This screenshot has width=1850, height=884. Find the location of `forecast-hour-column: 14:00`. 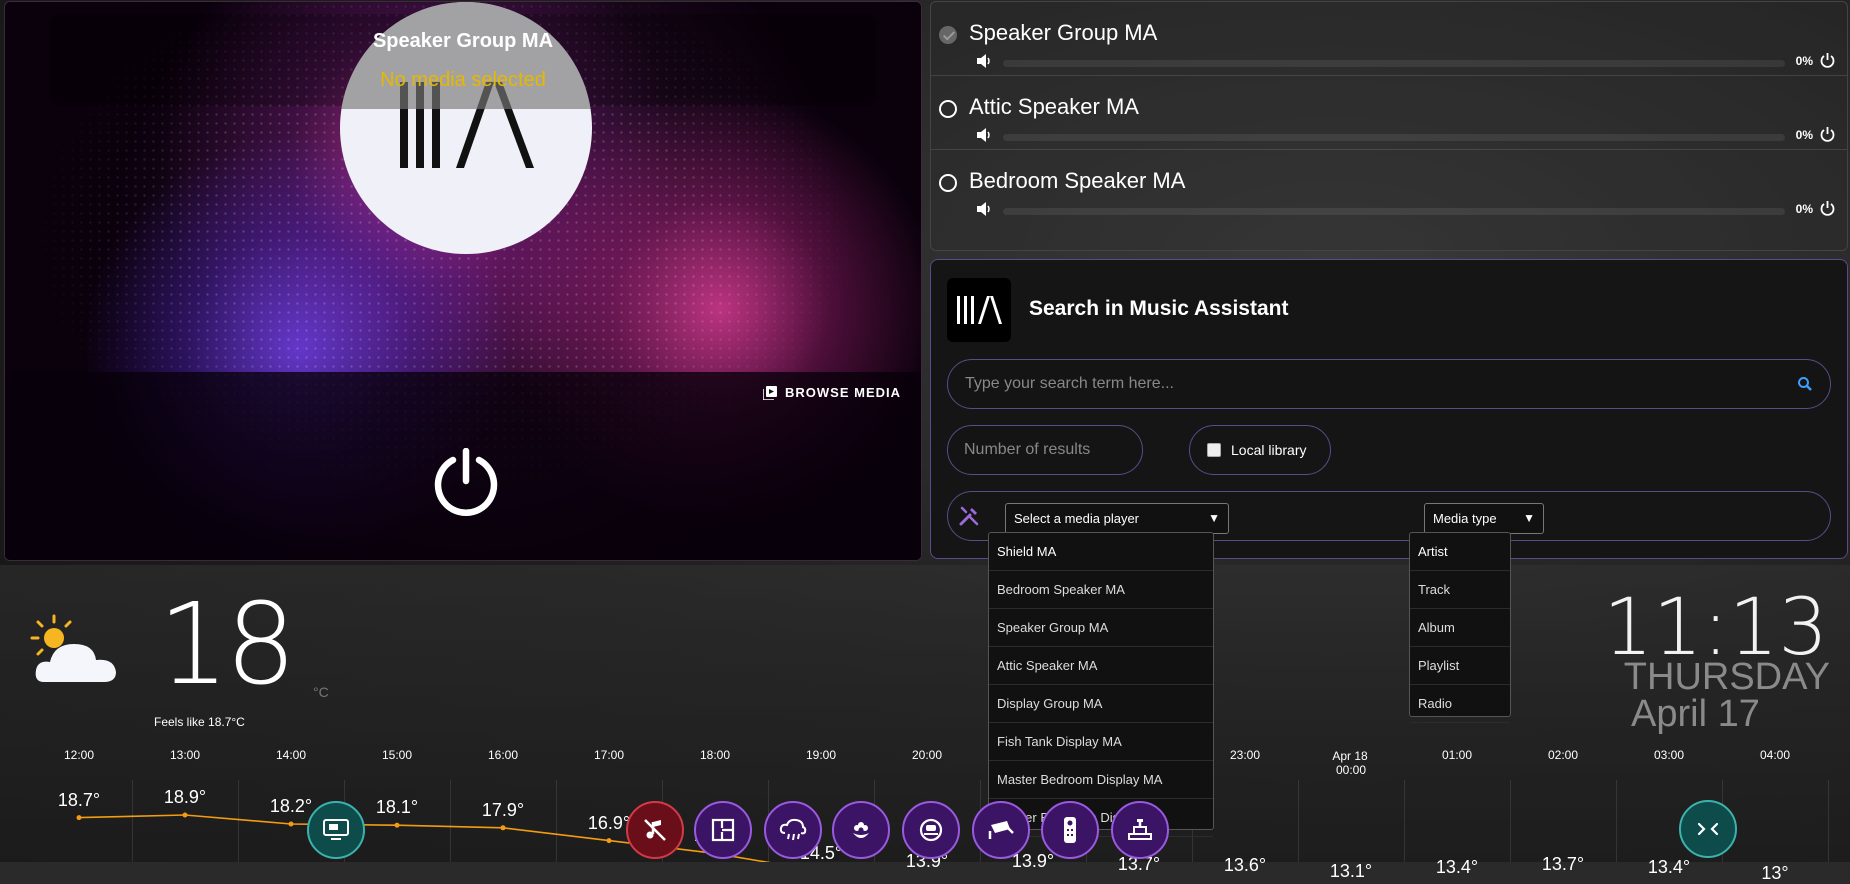

forecast-hour-column: 14:00 is located at coordinates (291, 755).